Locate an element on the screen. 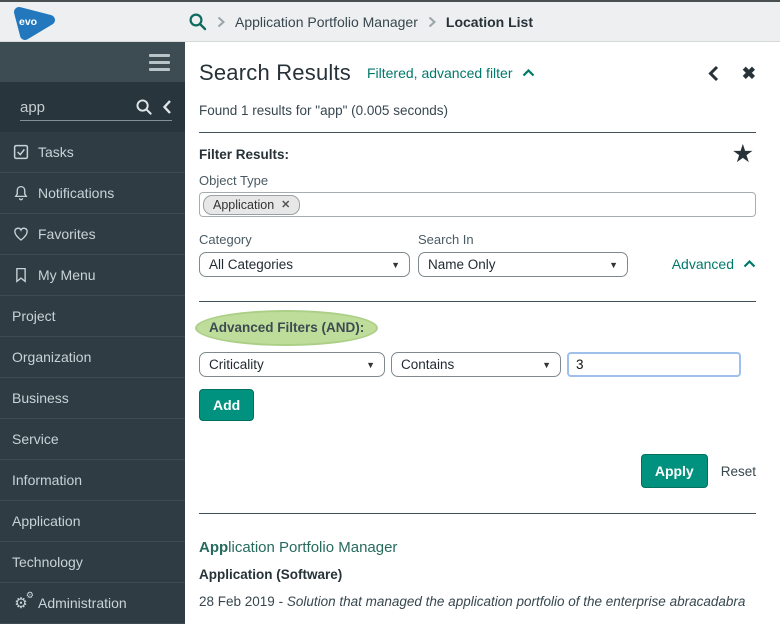  sidebar-item-project: Project is located at coordinates (92, 316).